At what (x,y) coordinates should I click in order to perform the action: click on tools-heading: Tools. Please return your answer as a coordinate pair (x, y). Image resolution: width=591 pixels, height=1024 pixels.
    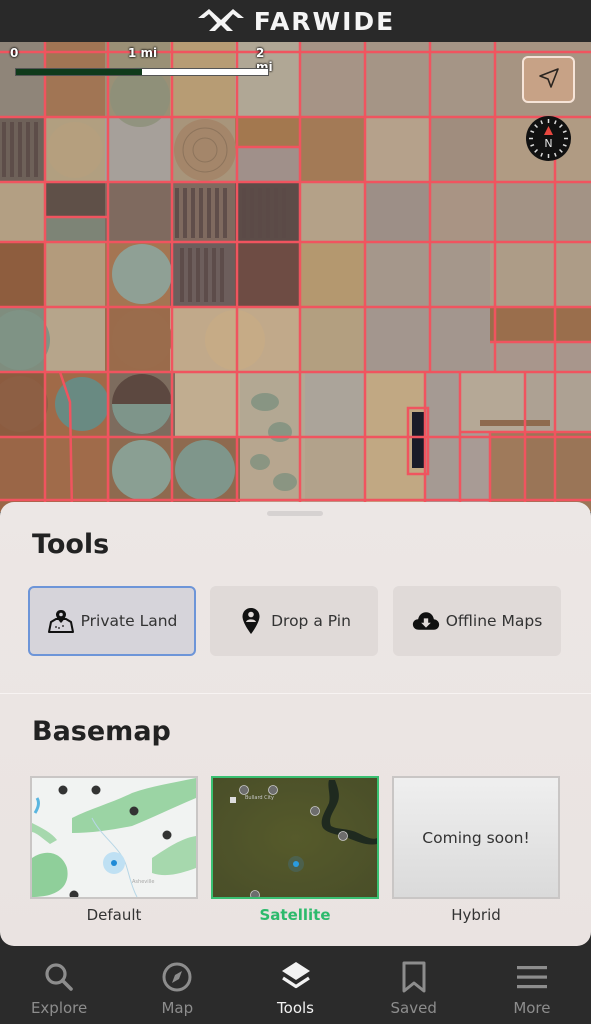
    Looking at the image, I should click on (71, 544).